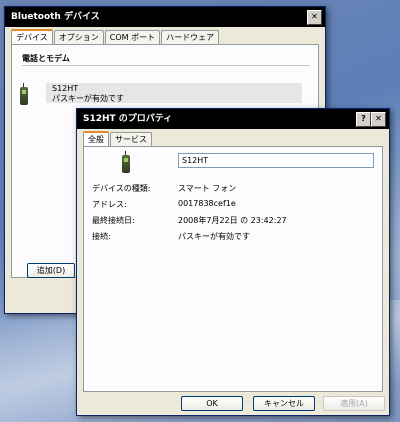 The height and width of the screenshot is (422, 400). I want to click on apply-button: 適用(A), so click(354, 403).